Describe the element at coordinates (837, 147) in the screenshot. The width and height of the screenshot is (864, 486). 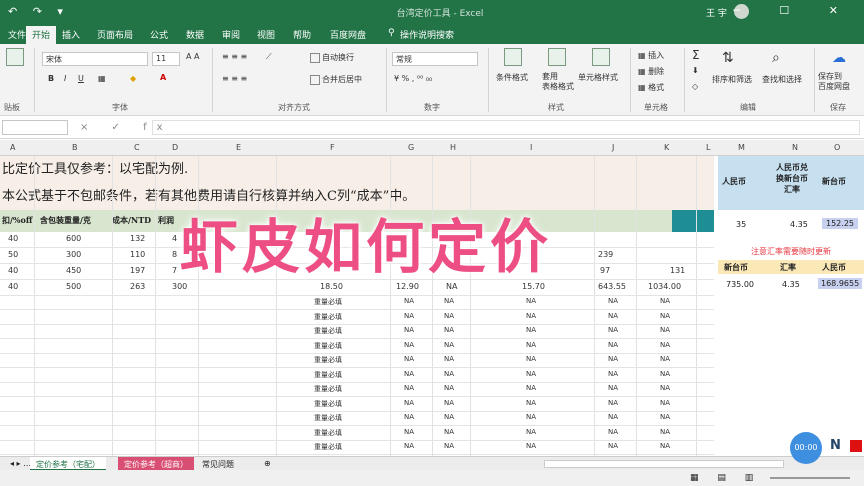
I see `col-header: O` at that location.